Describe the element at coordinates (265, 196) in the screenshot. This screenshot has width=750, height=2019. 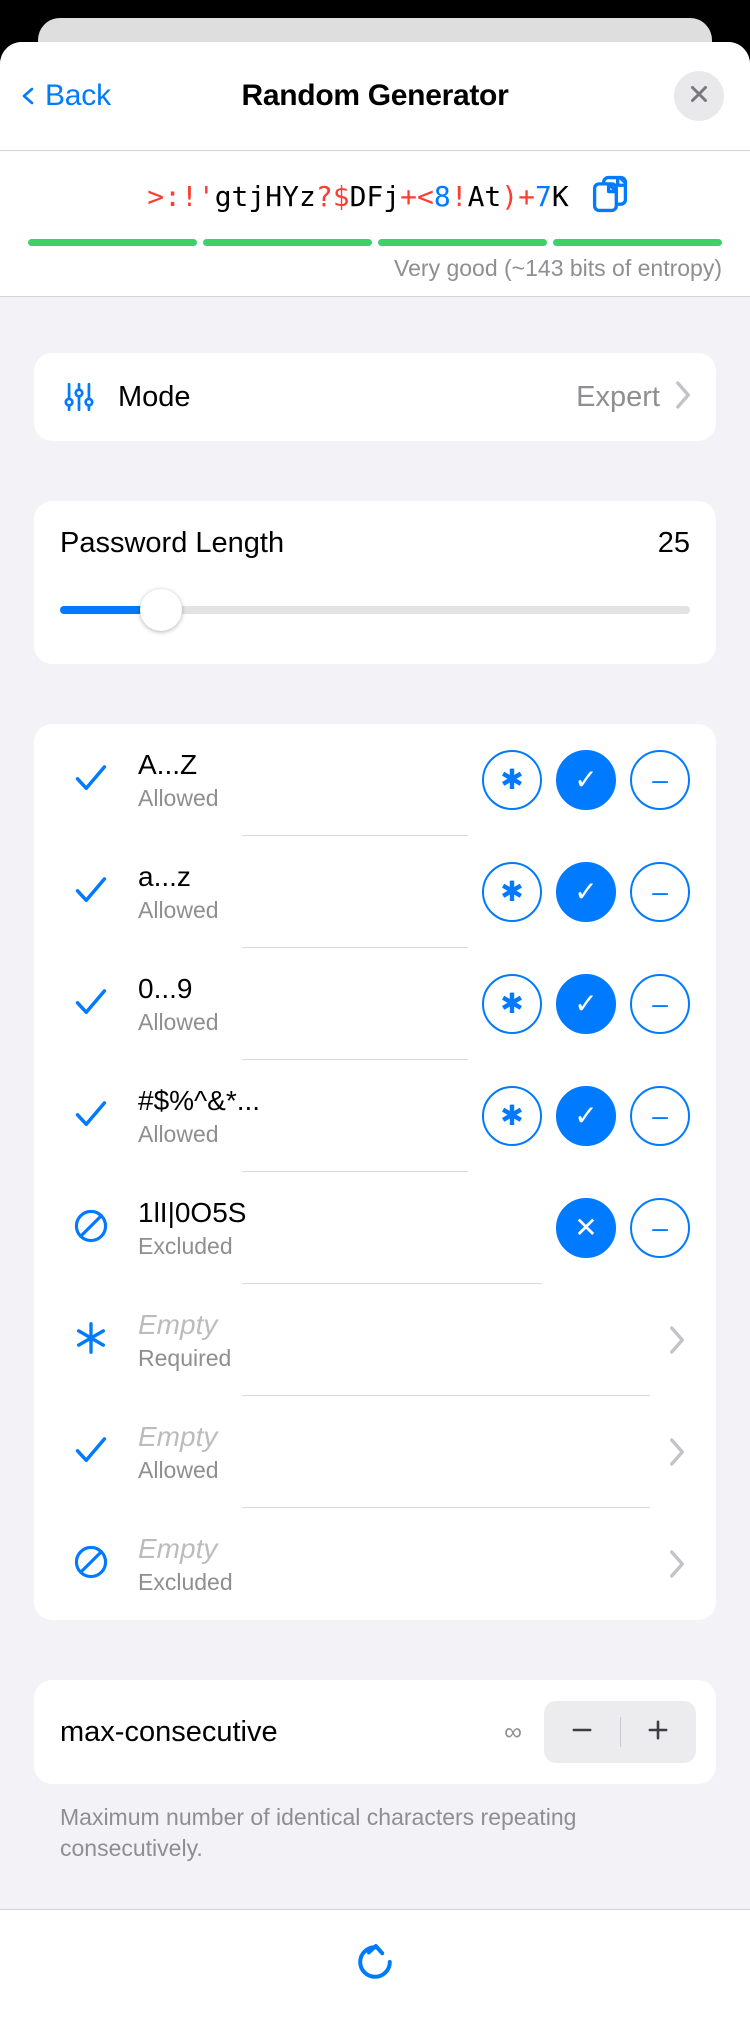
I see `password-segment: gtjHYz` at that location.